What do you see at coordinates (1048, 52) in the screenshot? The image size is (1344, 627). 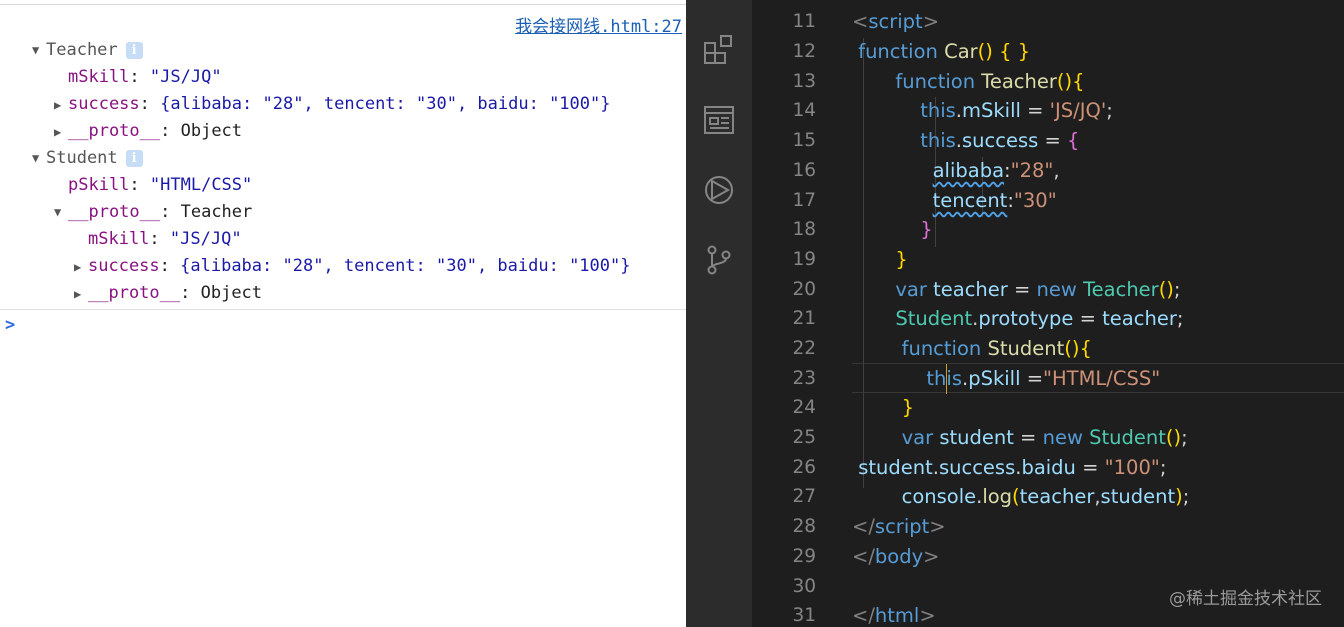 I see `code-line: 12 function Car() { }` at bounding box center [1048, 52].